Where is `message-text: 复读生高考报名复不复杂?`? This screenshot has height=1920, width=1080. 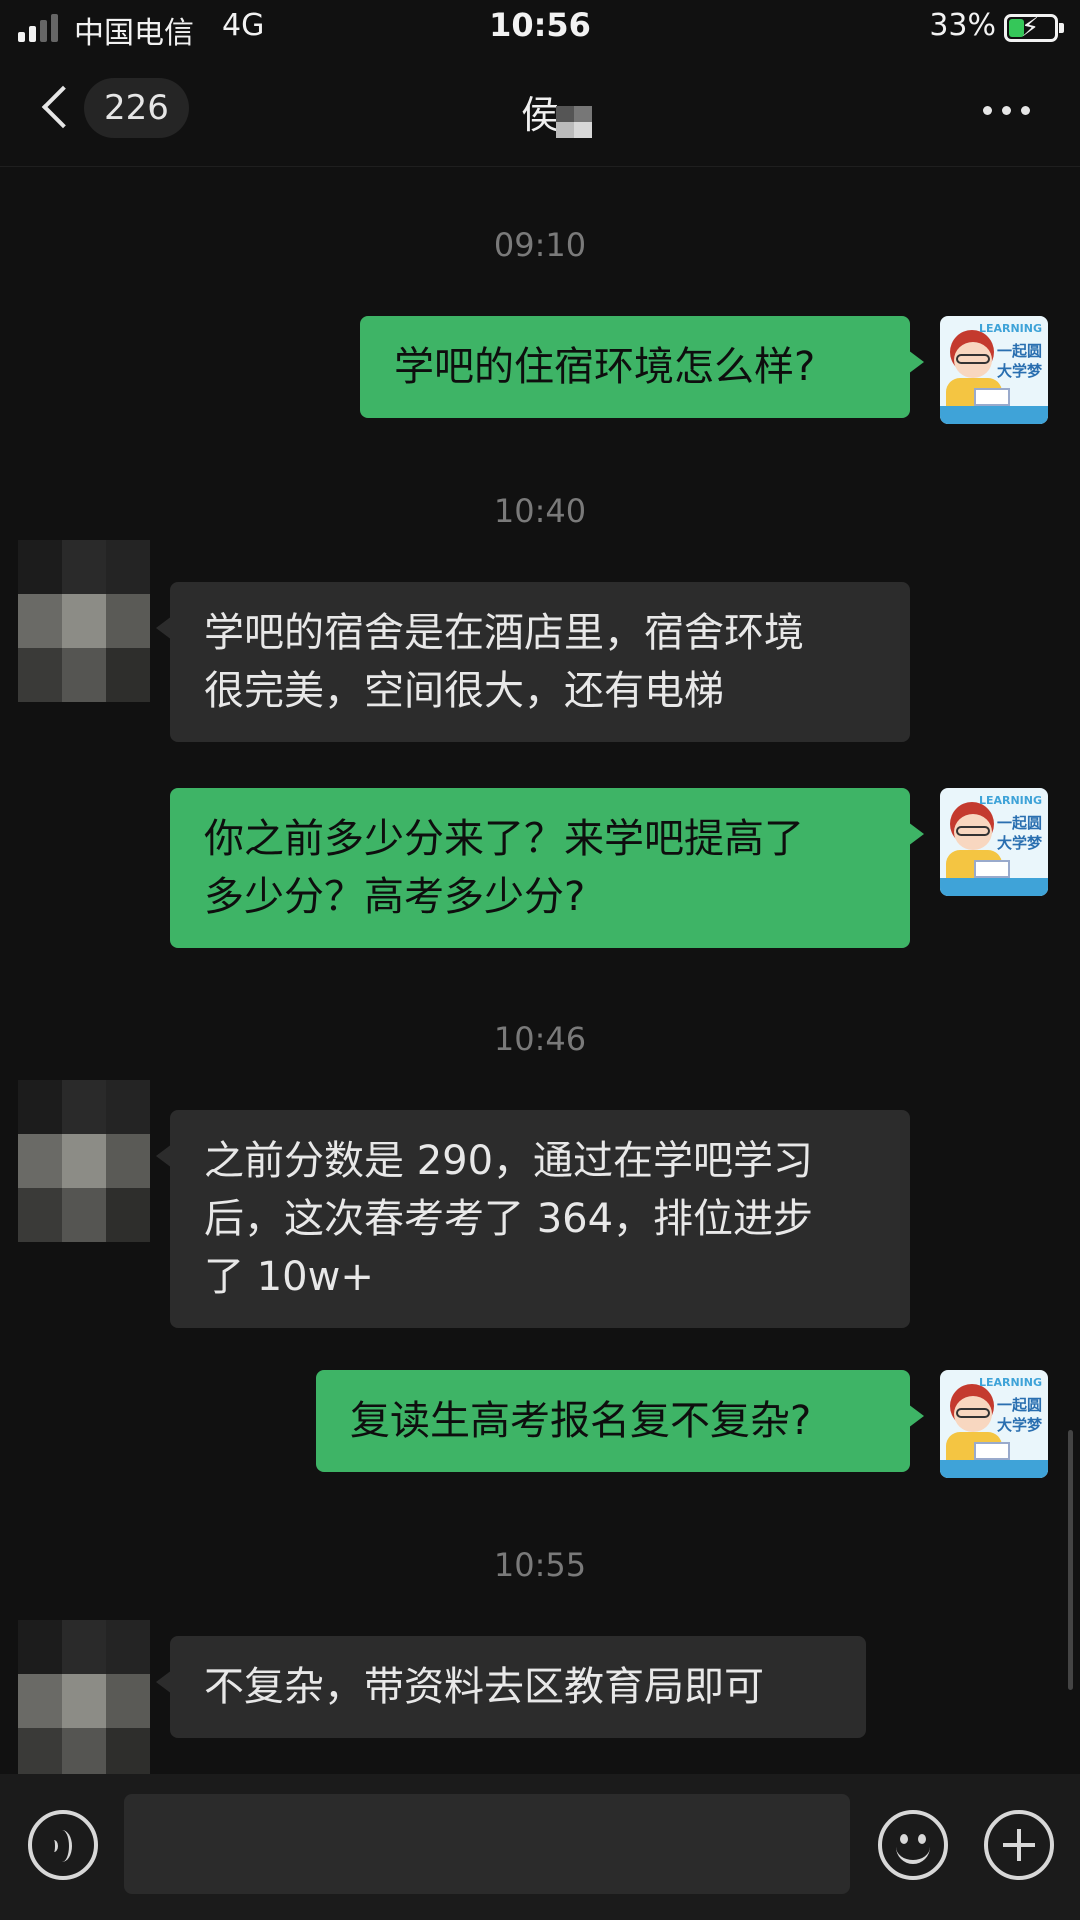
message-text: 复读生高考报名复不复杂? is located at coordinates (581, 1421).